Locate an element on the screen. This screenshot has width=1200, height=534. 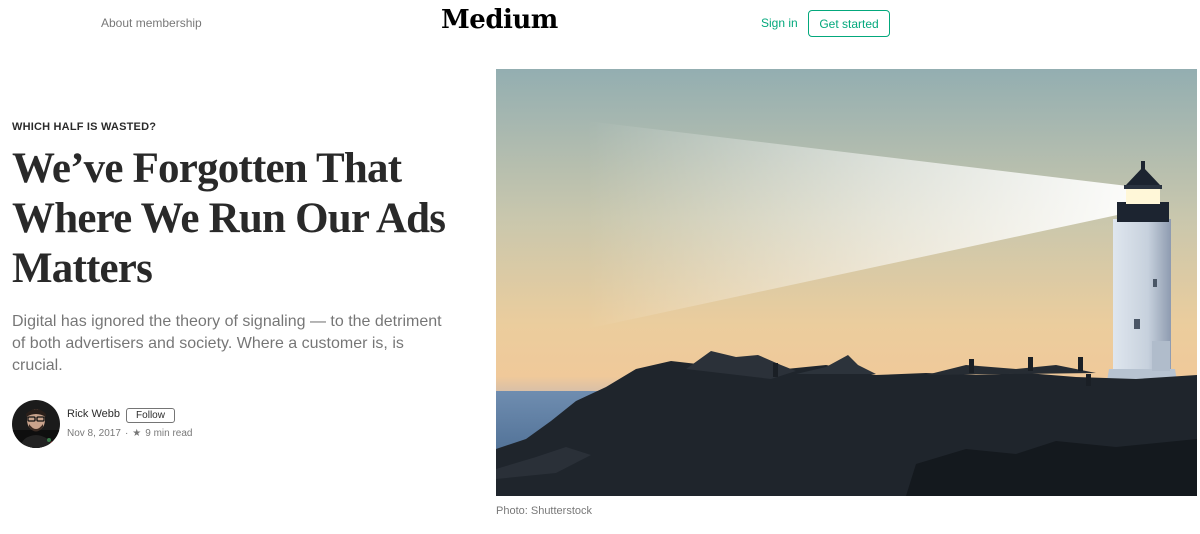
article-meta: Nov 8, 2017 · ★ 9 min read is located at coordinates (130, 433).